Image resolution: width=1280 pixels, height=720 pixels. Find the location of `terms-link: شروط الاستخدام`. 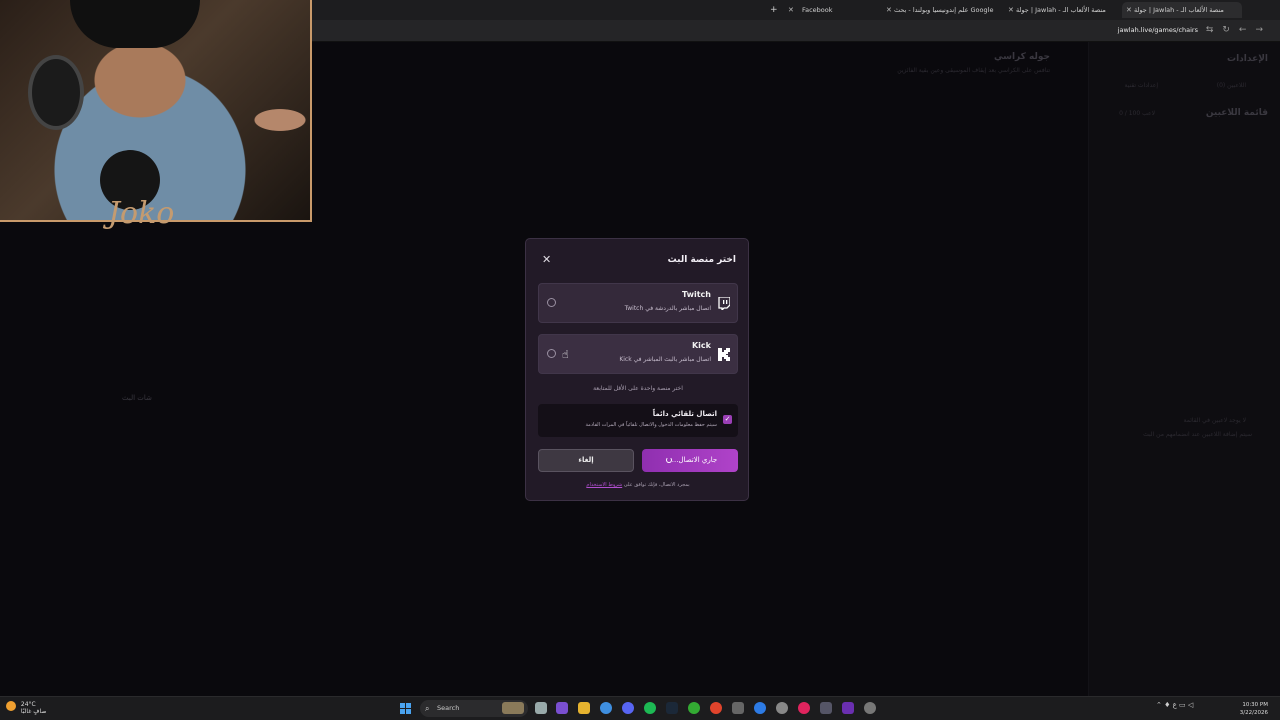

terms-link: شروط الاستخدام is located at coordinates (604, 485).